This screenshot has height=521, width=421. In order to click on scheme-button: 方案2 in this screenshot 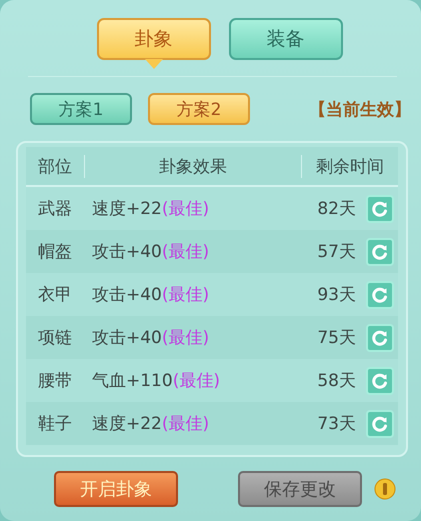, I will do `click(199, 109)`.